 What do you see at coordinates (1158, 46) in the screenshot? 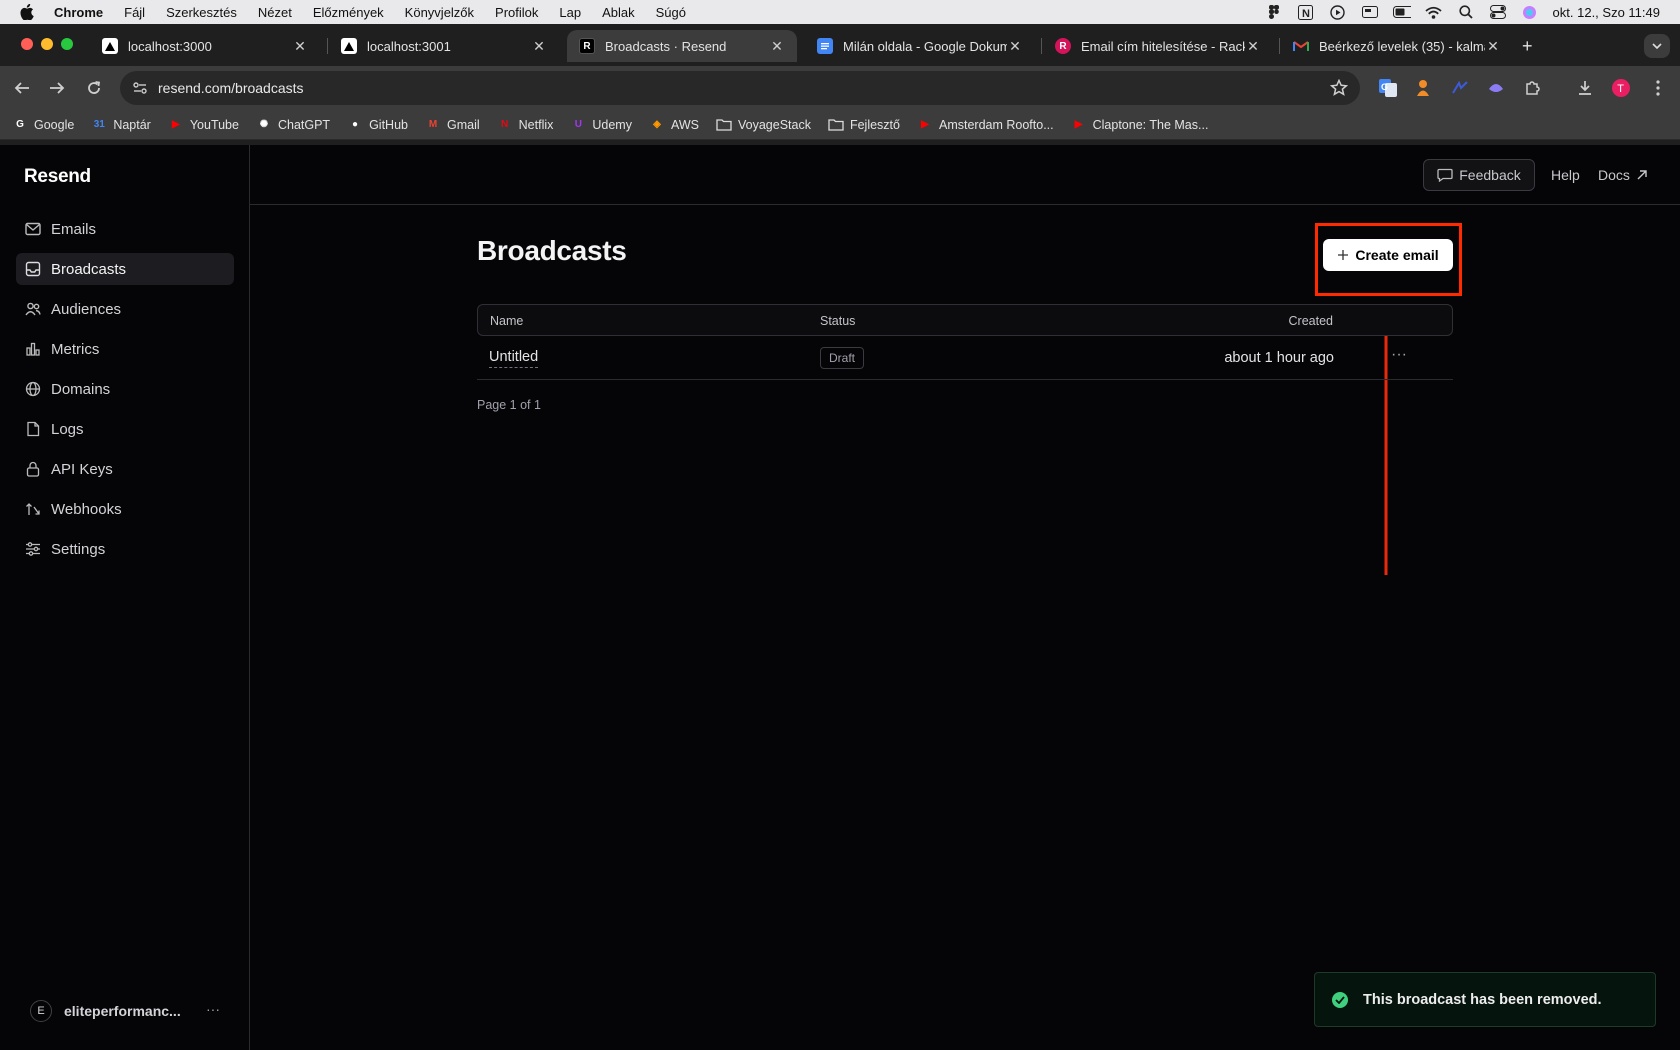
I see `tab-rackhost: R Email cím hitelesítése - Rackhost ✕` at bounding box center [1158, 46].